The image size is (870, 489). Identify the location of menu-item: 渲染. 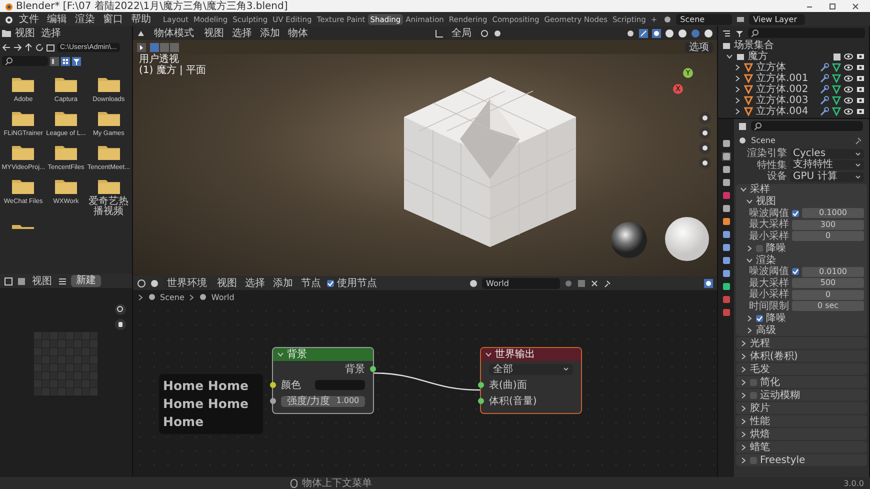
(85, 19).